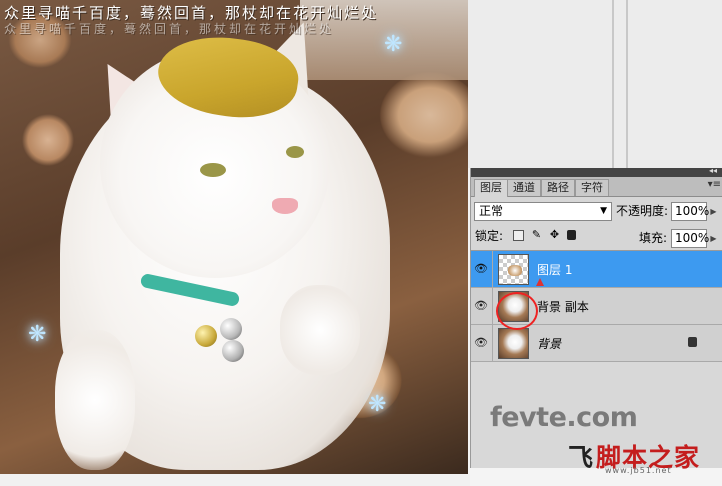 This screenshot has width=722, height=486. Describe the element at coordinates (95, 400) in the screenshot. I see `cat-paw-left` at that location.